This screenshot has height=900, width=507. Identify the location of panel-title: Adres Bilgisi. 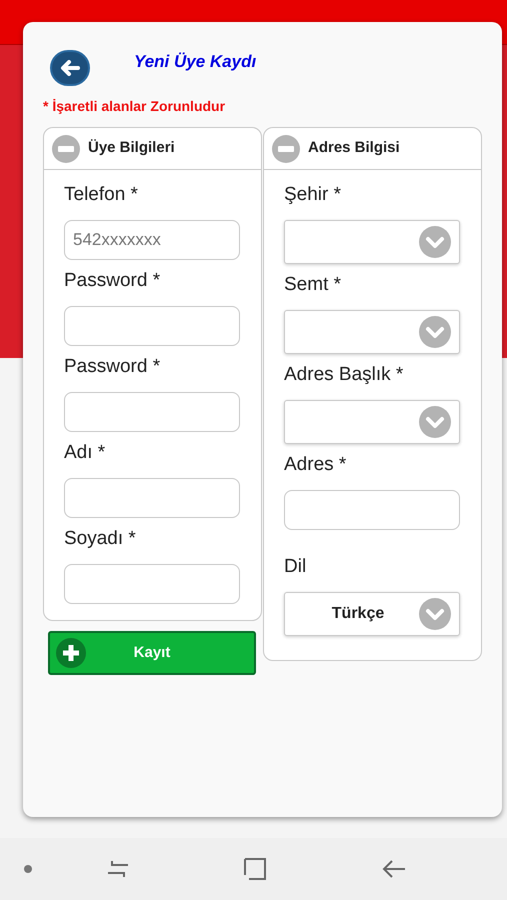
(354, 148).